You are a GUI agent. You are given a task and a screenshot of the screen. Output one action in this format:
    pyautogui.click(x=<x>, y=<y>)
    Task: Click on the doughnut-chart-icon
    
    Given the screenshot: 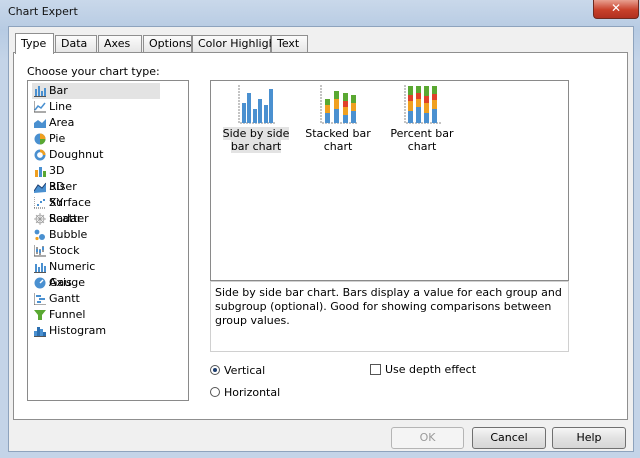 What is the action you would take?
    pyautogui.click(x=40, y=155)
    